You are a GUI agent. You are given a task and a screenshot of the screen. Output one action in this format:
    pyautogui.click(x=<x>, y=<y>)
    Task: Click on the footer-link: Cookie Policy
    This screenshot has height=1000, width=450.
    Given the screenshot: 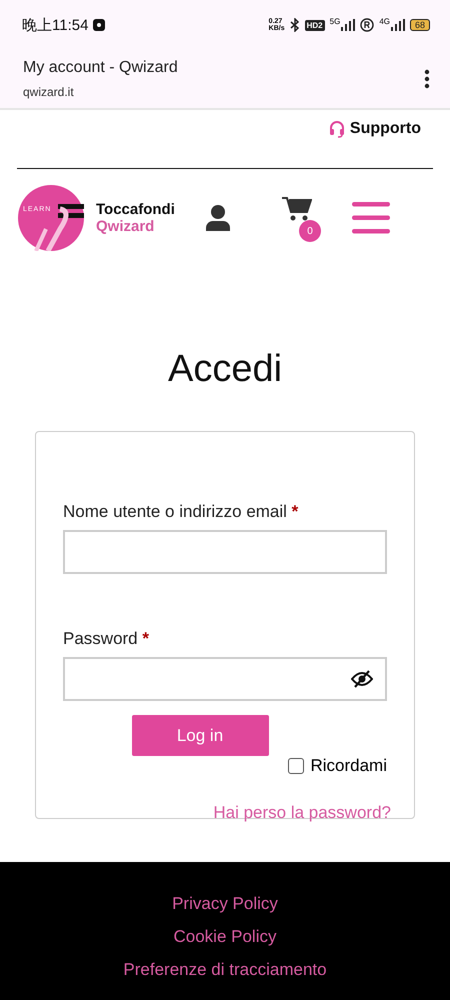 What is the action you would take?
    pyautogui.click(x=225, y=937)
    